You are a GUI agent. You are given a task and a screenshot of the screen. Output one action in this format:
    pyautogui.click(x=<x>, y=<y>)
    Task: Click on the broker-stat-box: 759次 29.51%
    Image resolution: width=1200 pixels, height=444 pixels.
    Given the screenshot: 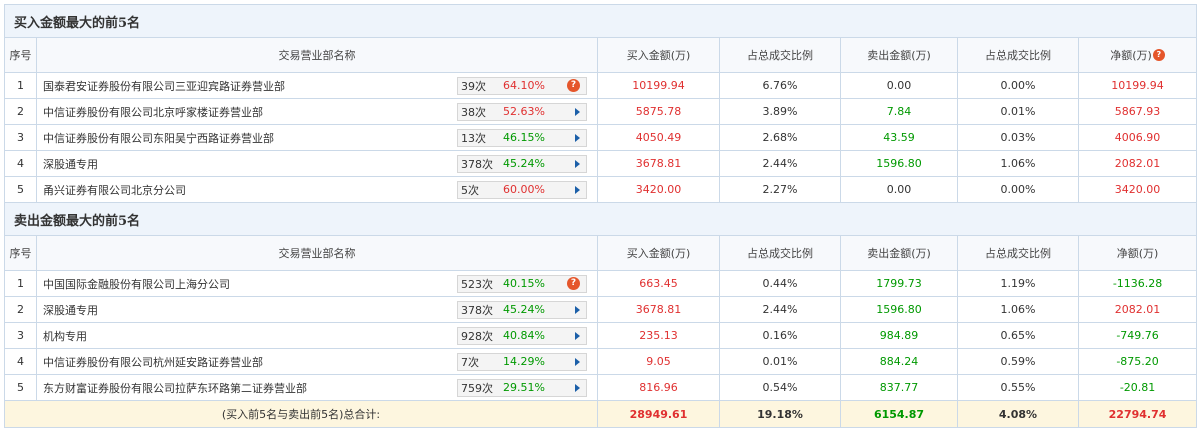 What is the action you would take?
    pyautogui.click(x=522, y=387)
    